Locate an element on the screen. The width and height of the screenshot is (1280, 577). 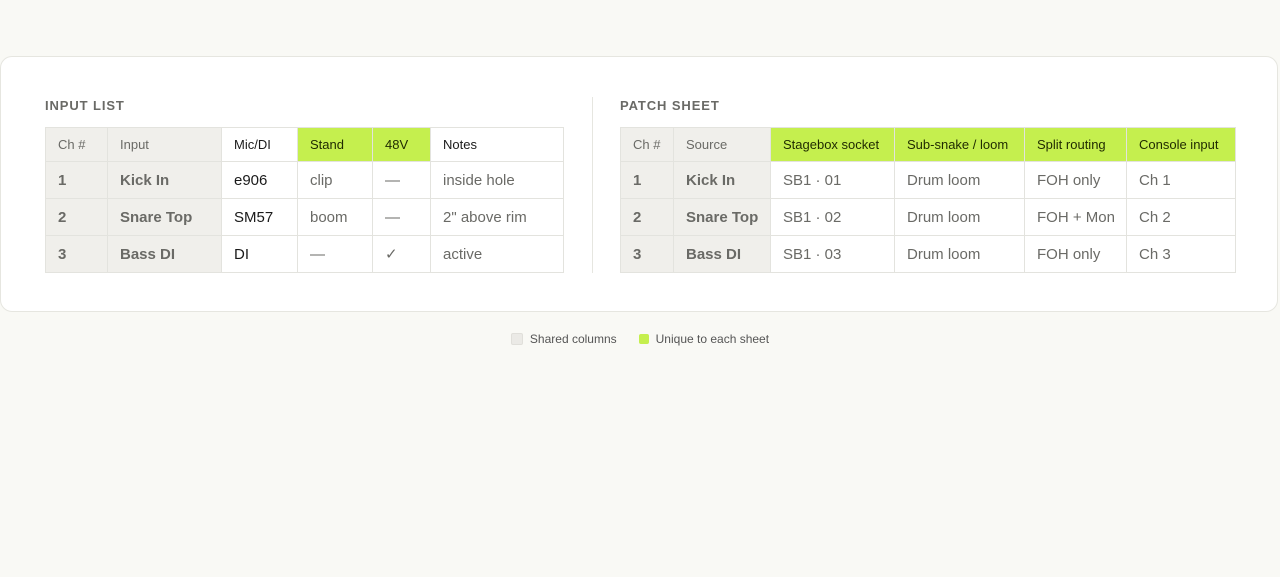
column-header-split-routing: Split routing is located at coordinates (1075, 144).